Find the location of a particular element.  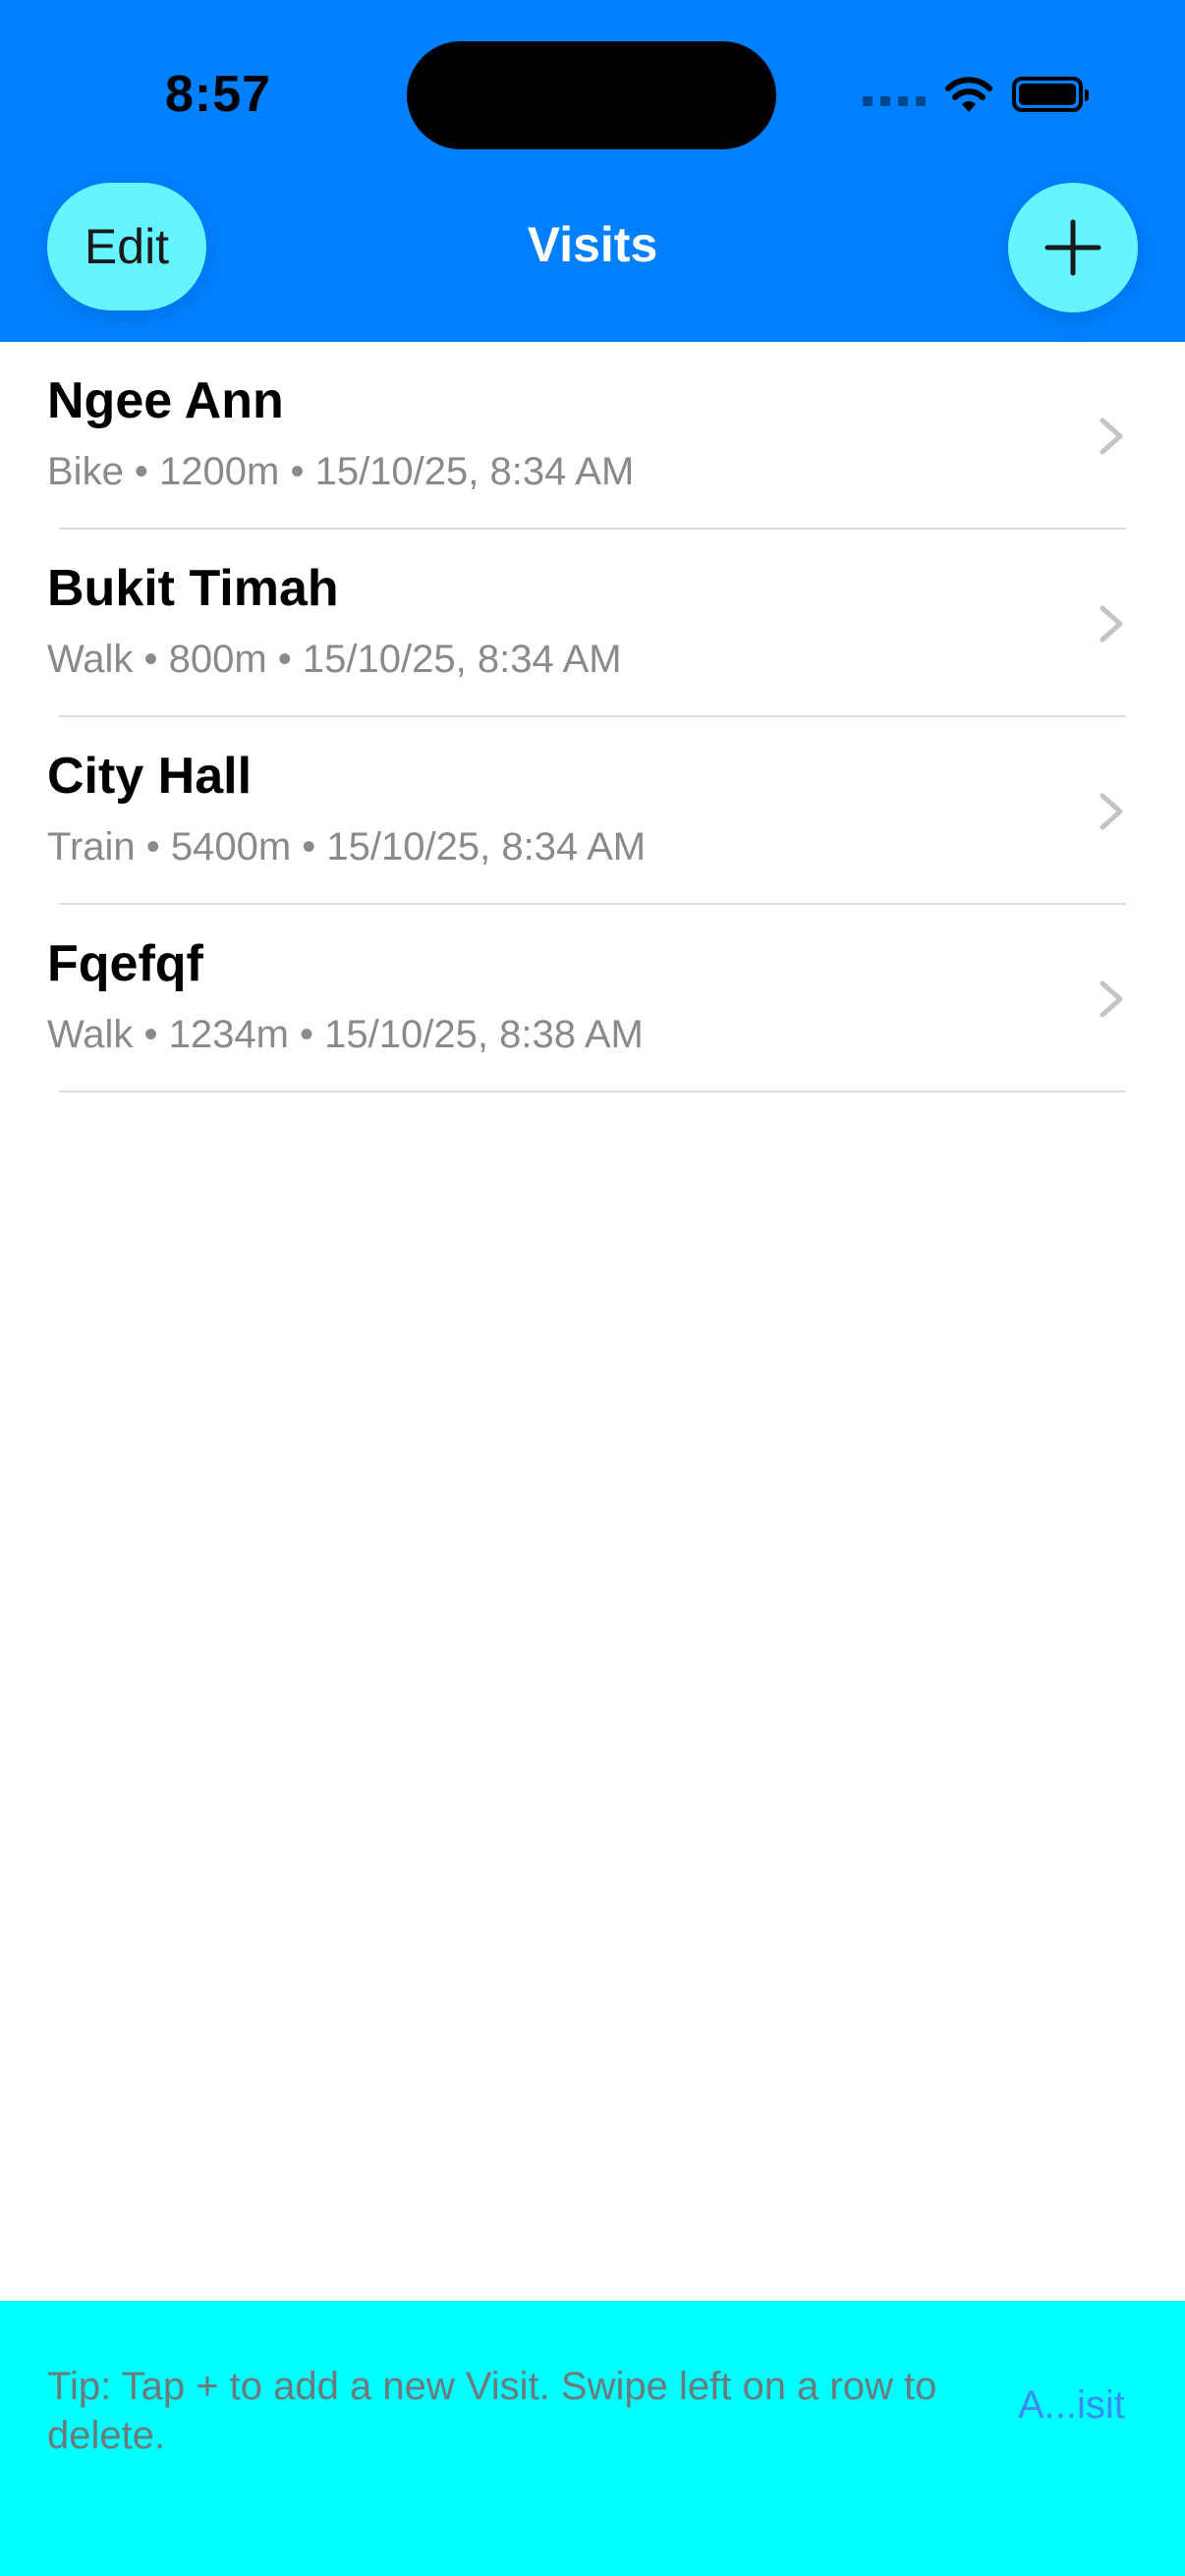

visit-details: Train • 5400m • 15/10/25, 8:34 AM is located at coordinates (347, 846).